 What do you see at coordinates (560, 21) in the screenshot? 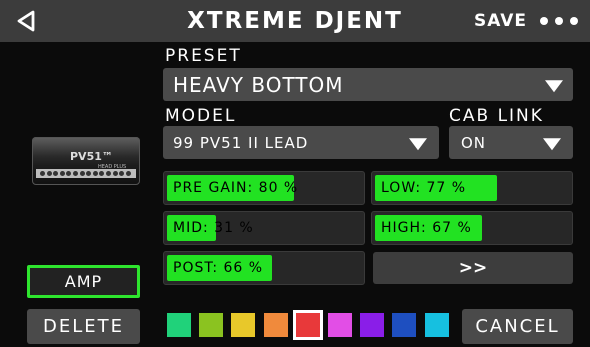
I see `more-options-icon` at bounding box center [560, 21].